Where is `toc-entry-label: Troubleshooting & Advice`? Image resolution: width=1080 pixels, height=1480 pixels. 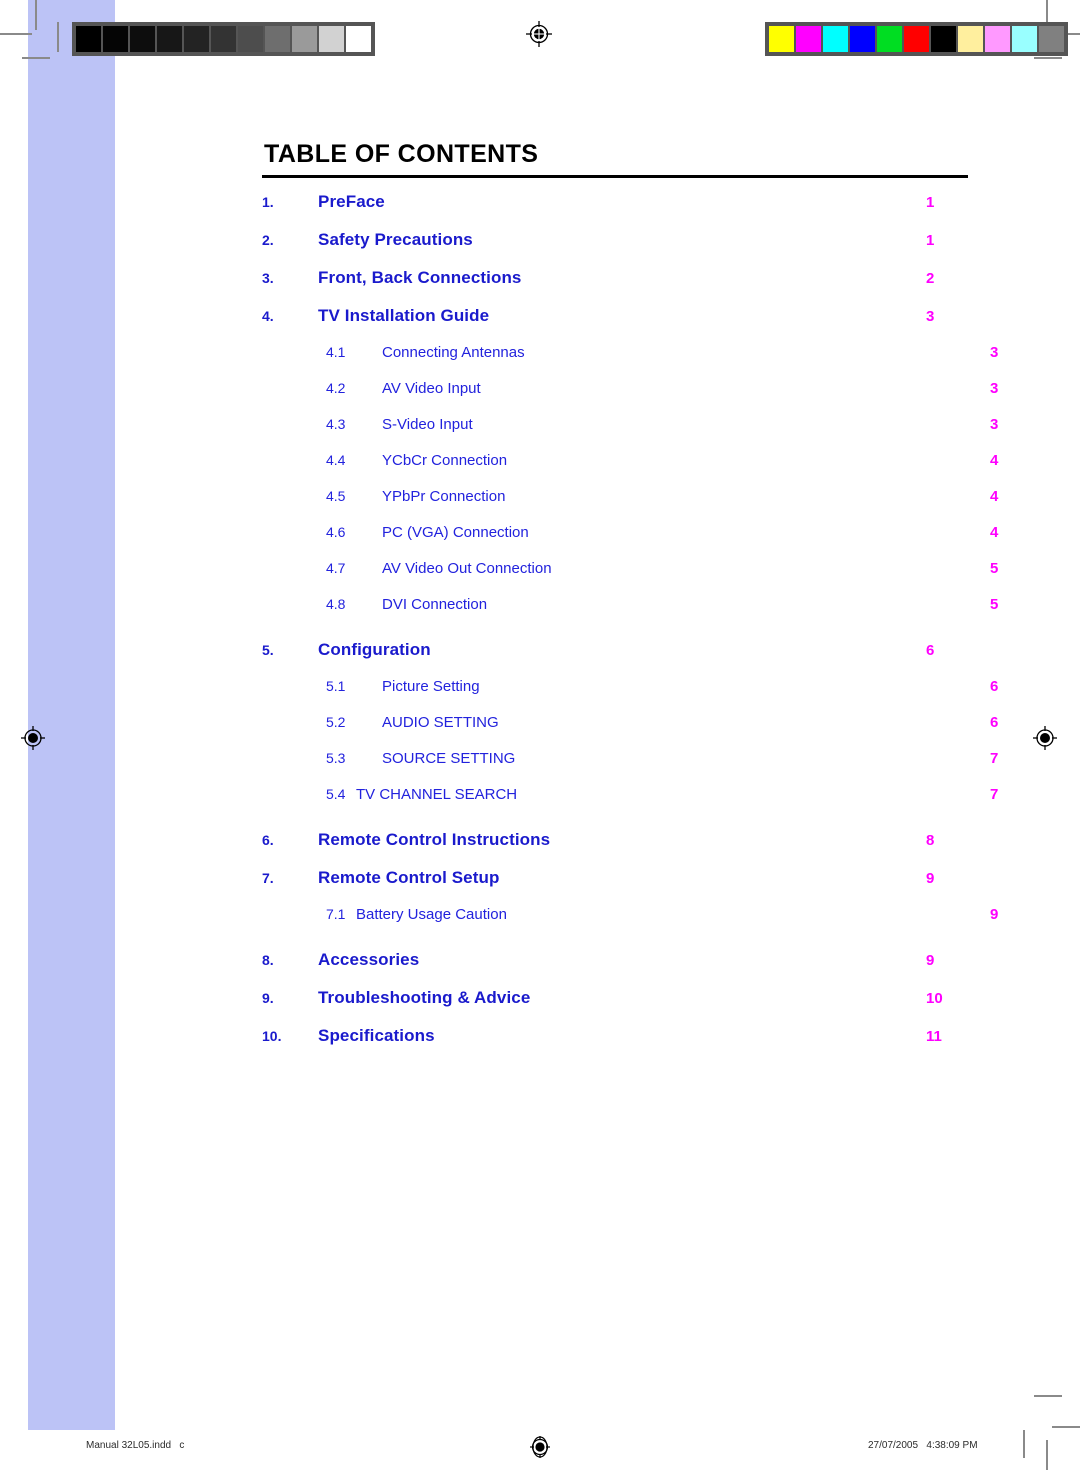
toc-entry-label: Troubleshooting & Advice is located at coordinates (622, 998).